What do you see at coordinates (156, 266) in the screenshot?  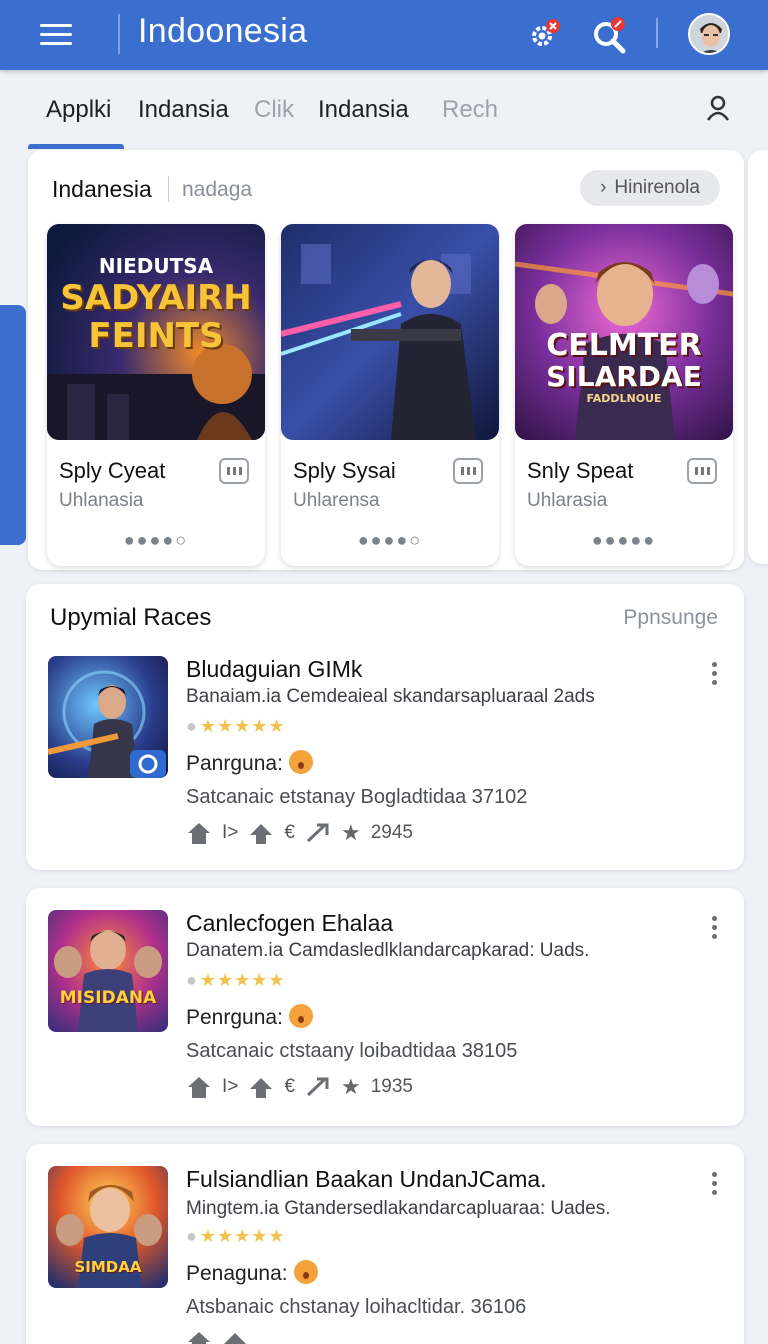 I see `game-thumbnail-caption: NIEDUTSA` at bounding box center [156, 266].